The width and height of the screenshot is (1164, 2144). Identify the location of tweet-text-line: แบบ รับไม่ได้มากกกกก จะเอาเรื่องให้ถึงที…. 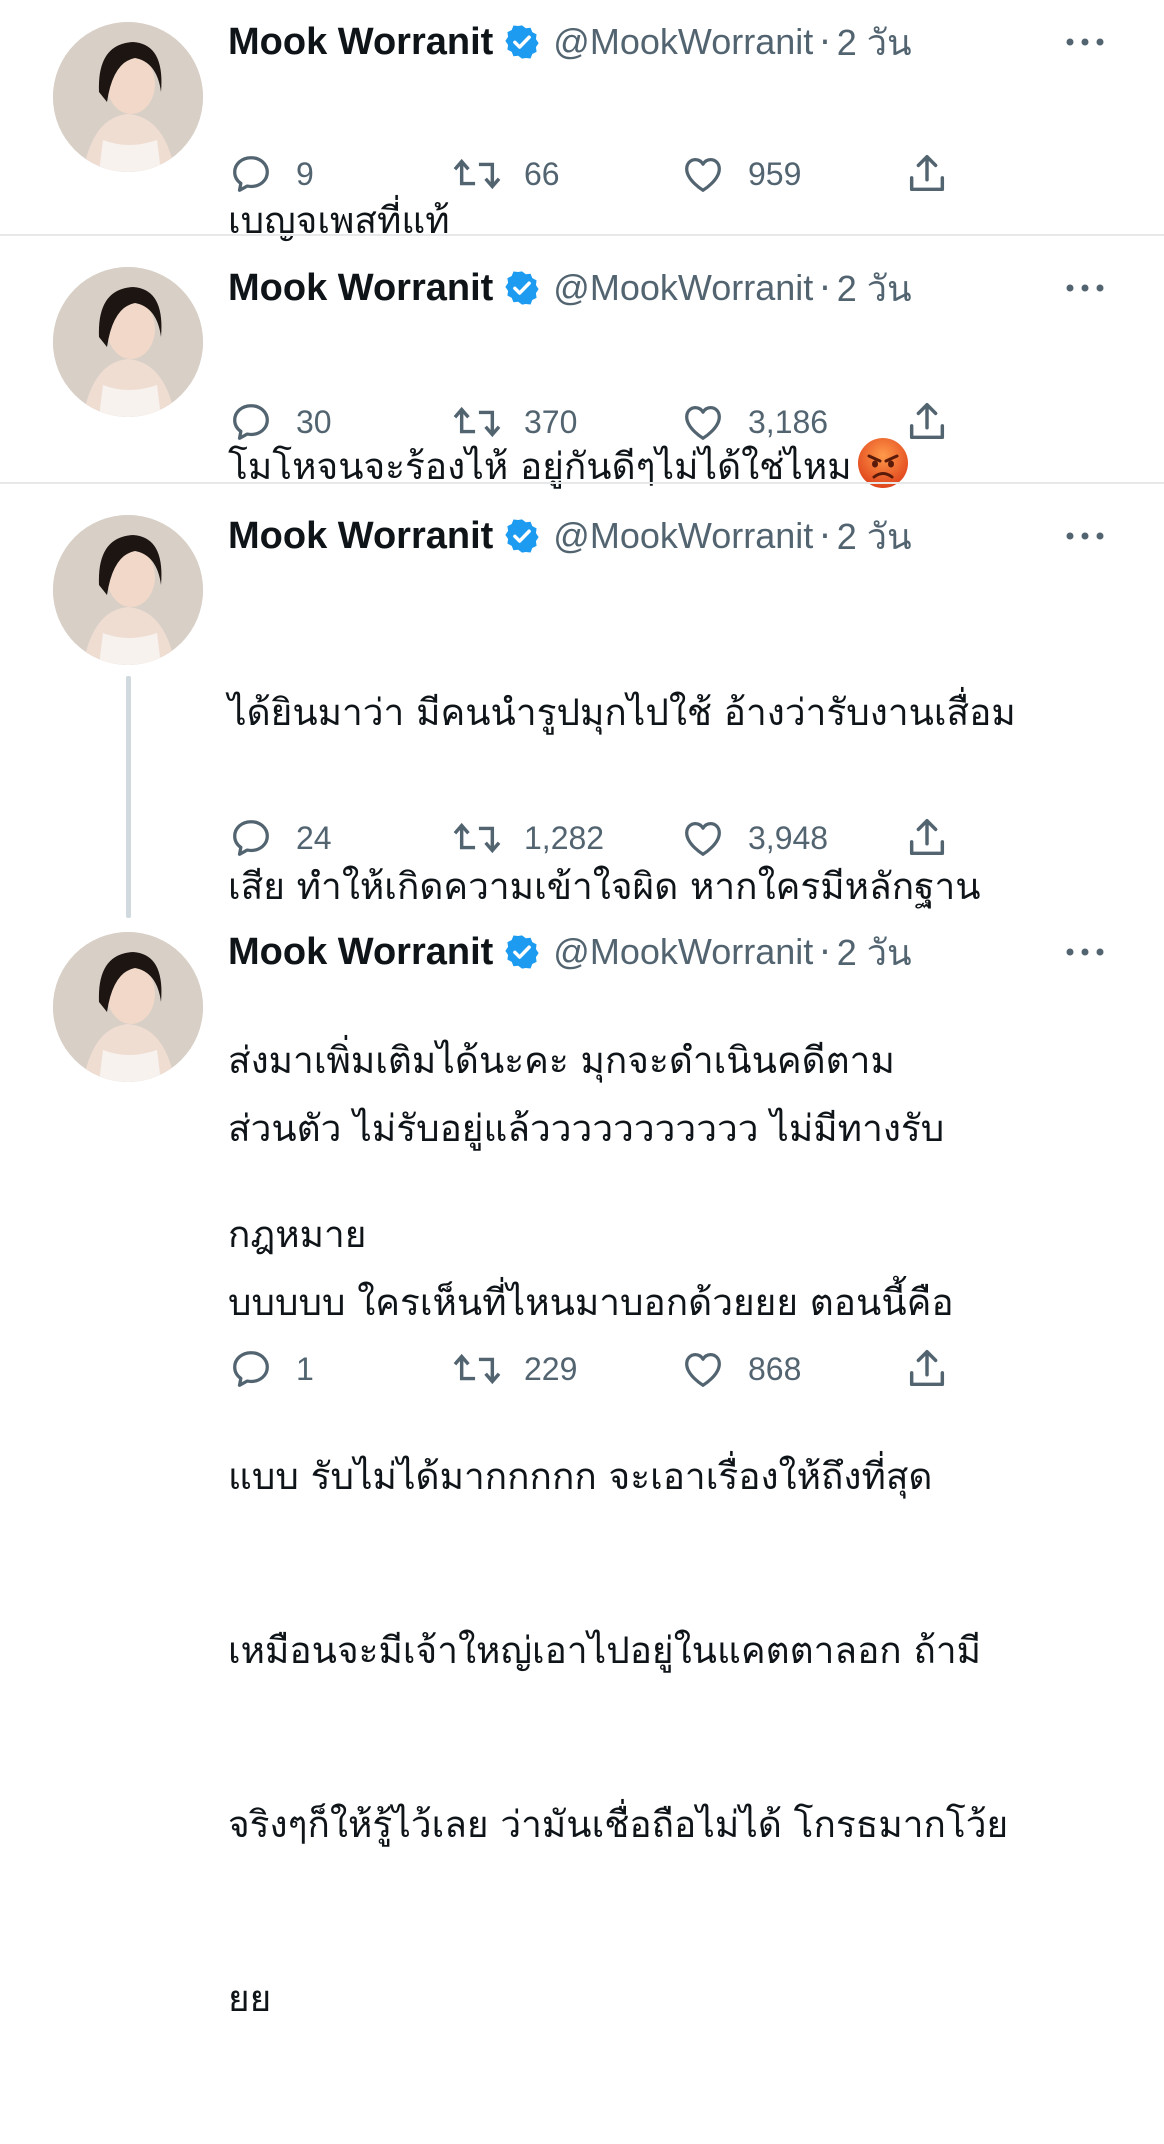
(580, 1476).